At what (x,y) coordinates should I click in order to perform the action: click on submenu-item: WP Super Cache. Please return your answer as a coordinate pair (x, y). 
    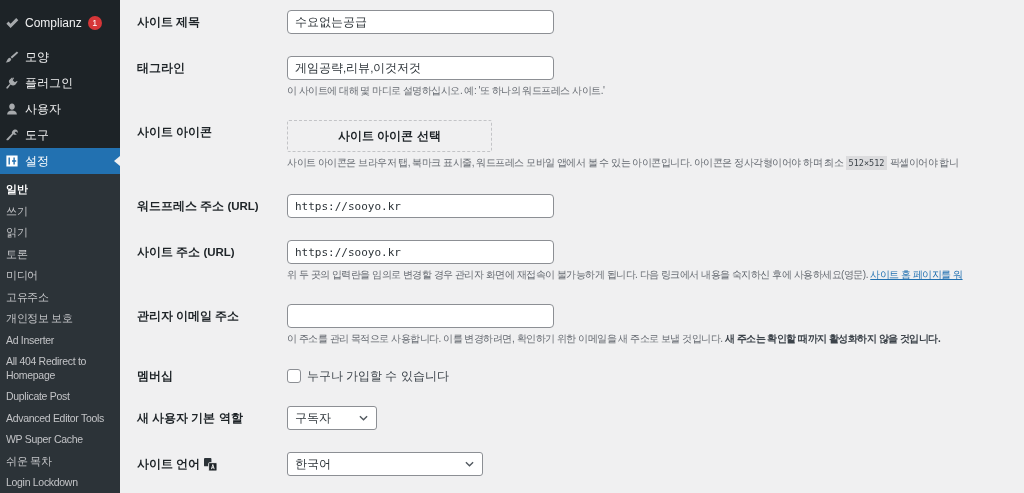
    Looking at the image, I should click on (60, 440).